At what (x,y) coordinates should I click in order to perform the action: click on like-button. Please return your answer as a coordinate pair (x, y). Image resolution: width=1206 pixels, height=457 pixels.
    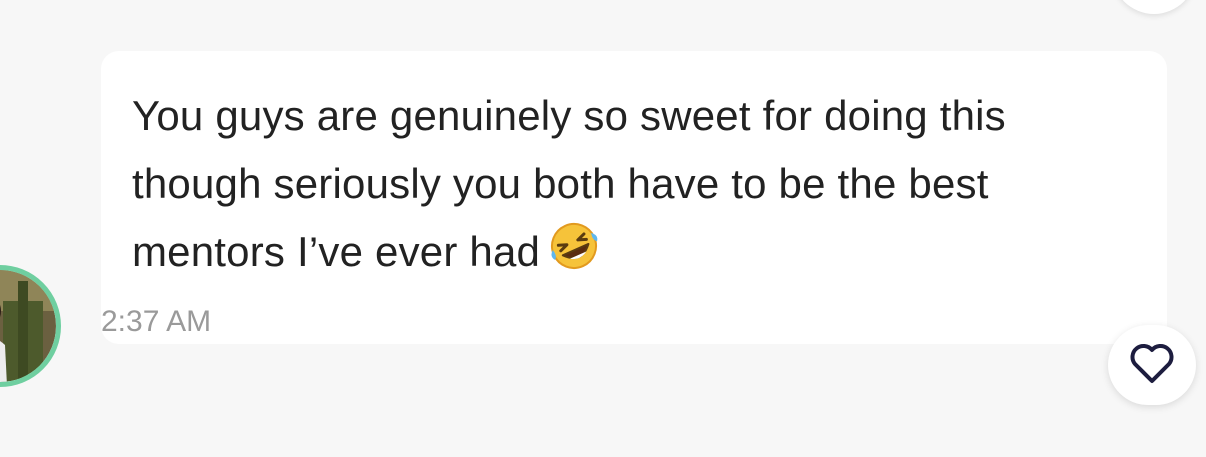
    Looking at the image, I should click on (1152, 365).